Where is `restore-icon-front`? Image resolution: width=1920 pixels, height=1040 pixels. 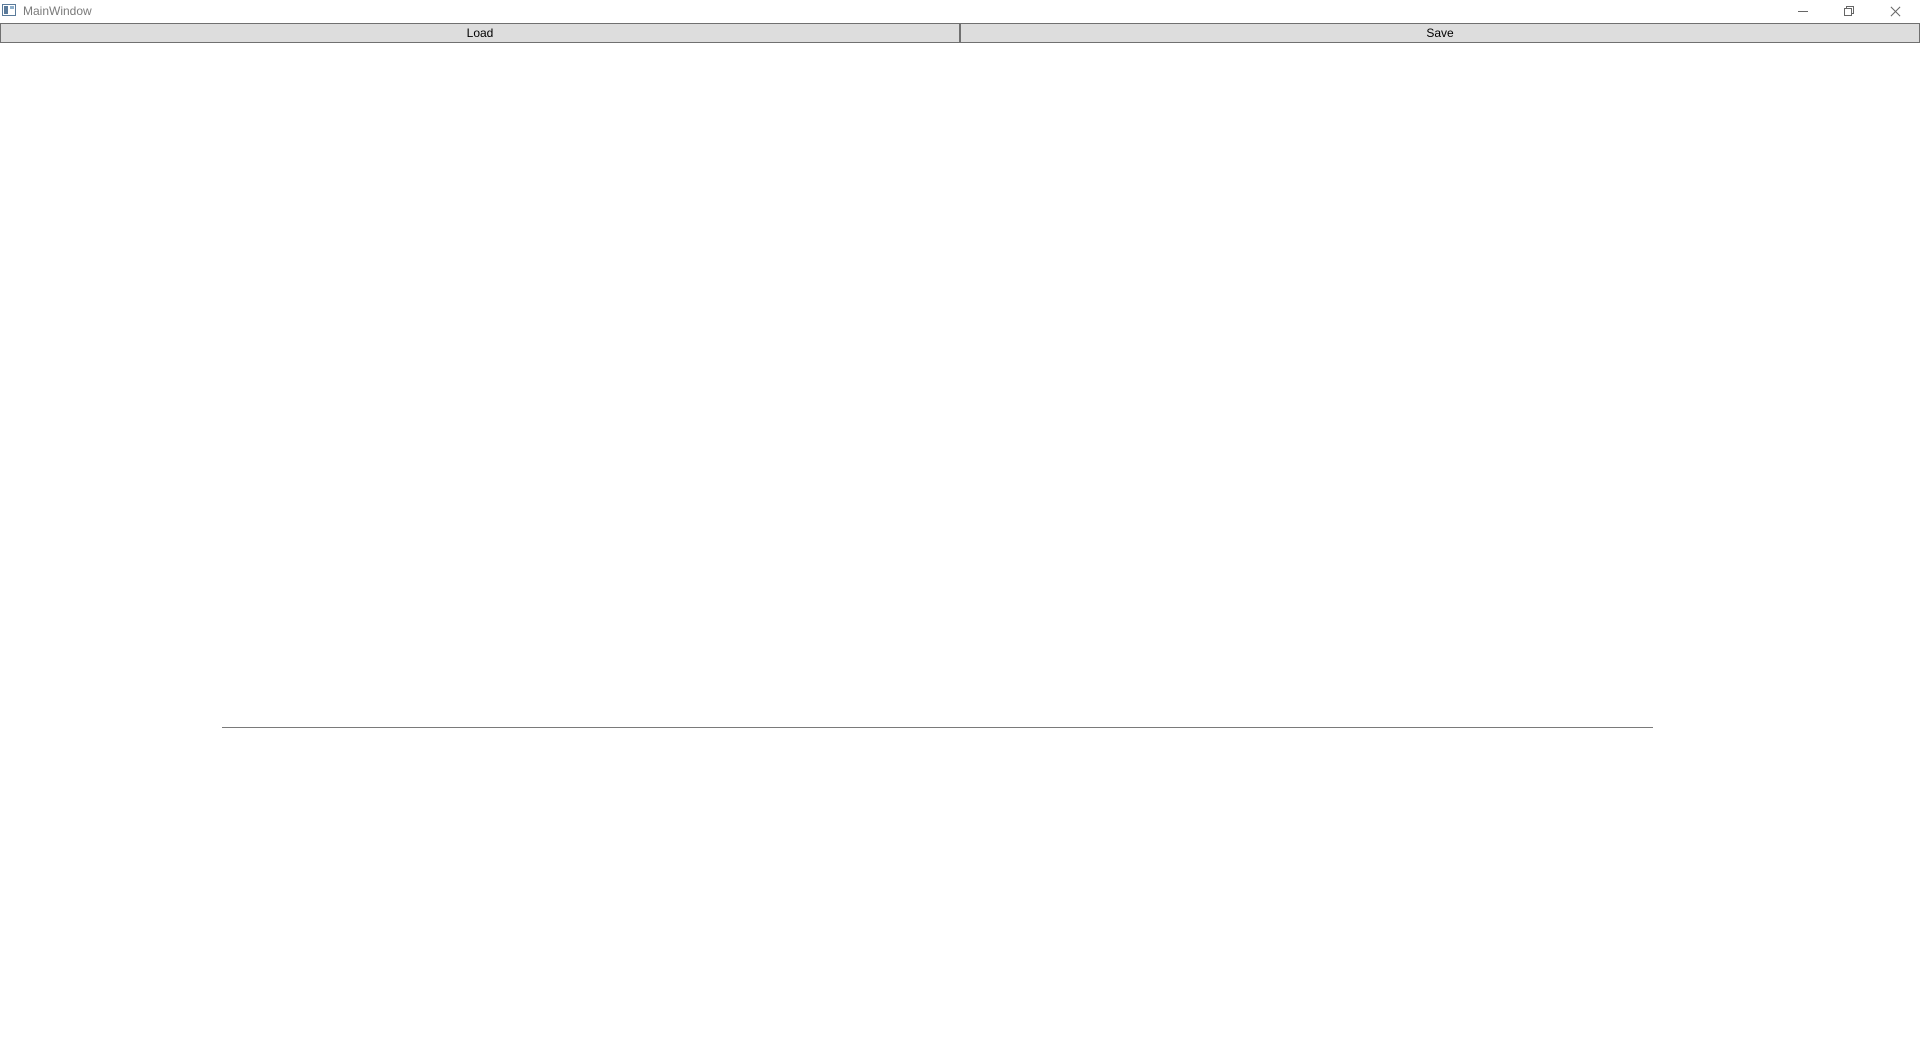
restore-icon-front is located at coordinates (1848, 12).